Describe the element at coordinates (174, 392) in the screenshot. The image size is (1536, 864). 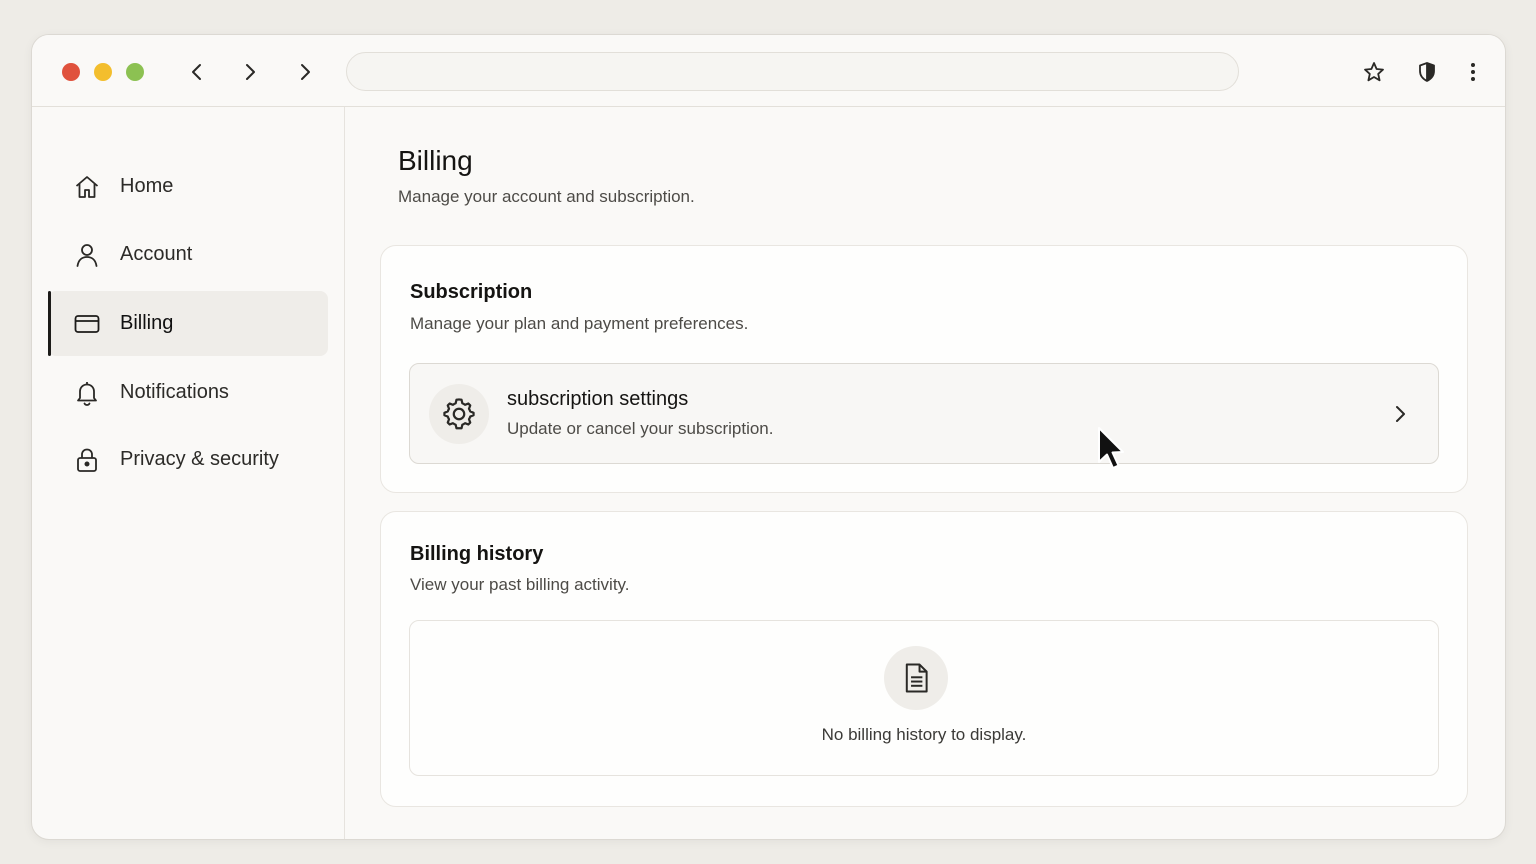
I see `sidebar-item-label: Notifications` at that location.